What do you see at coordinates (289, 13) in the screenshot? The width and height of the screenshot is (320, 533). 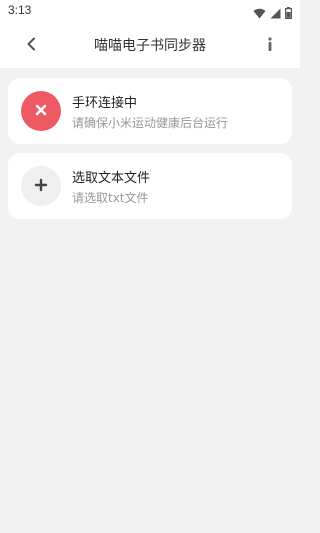 I see `battery-icon` at bounding box center [289, 13].